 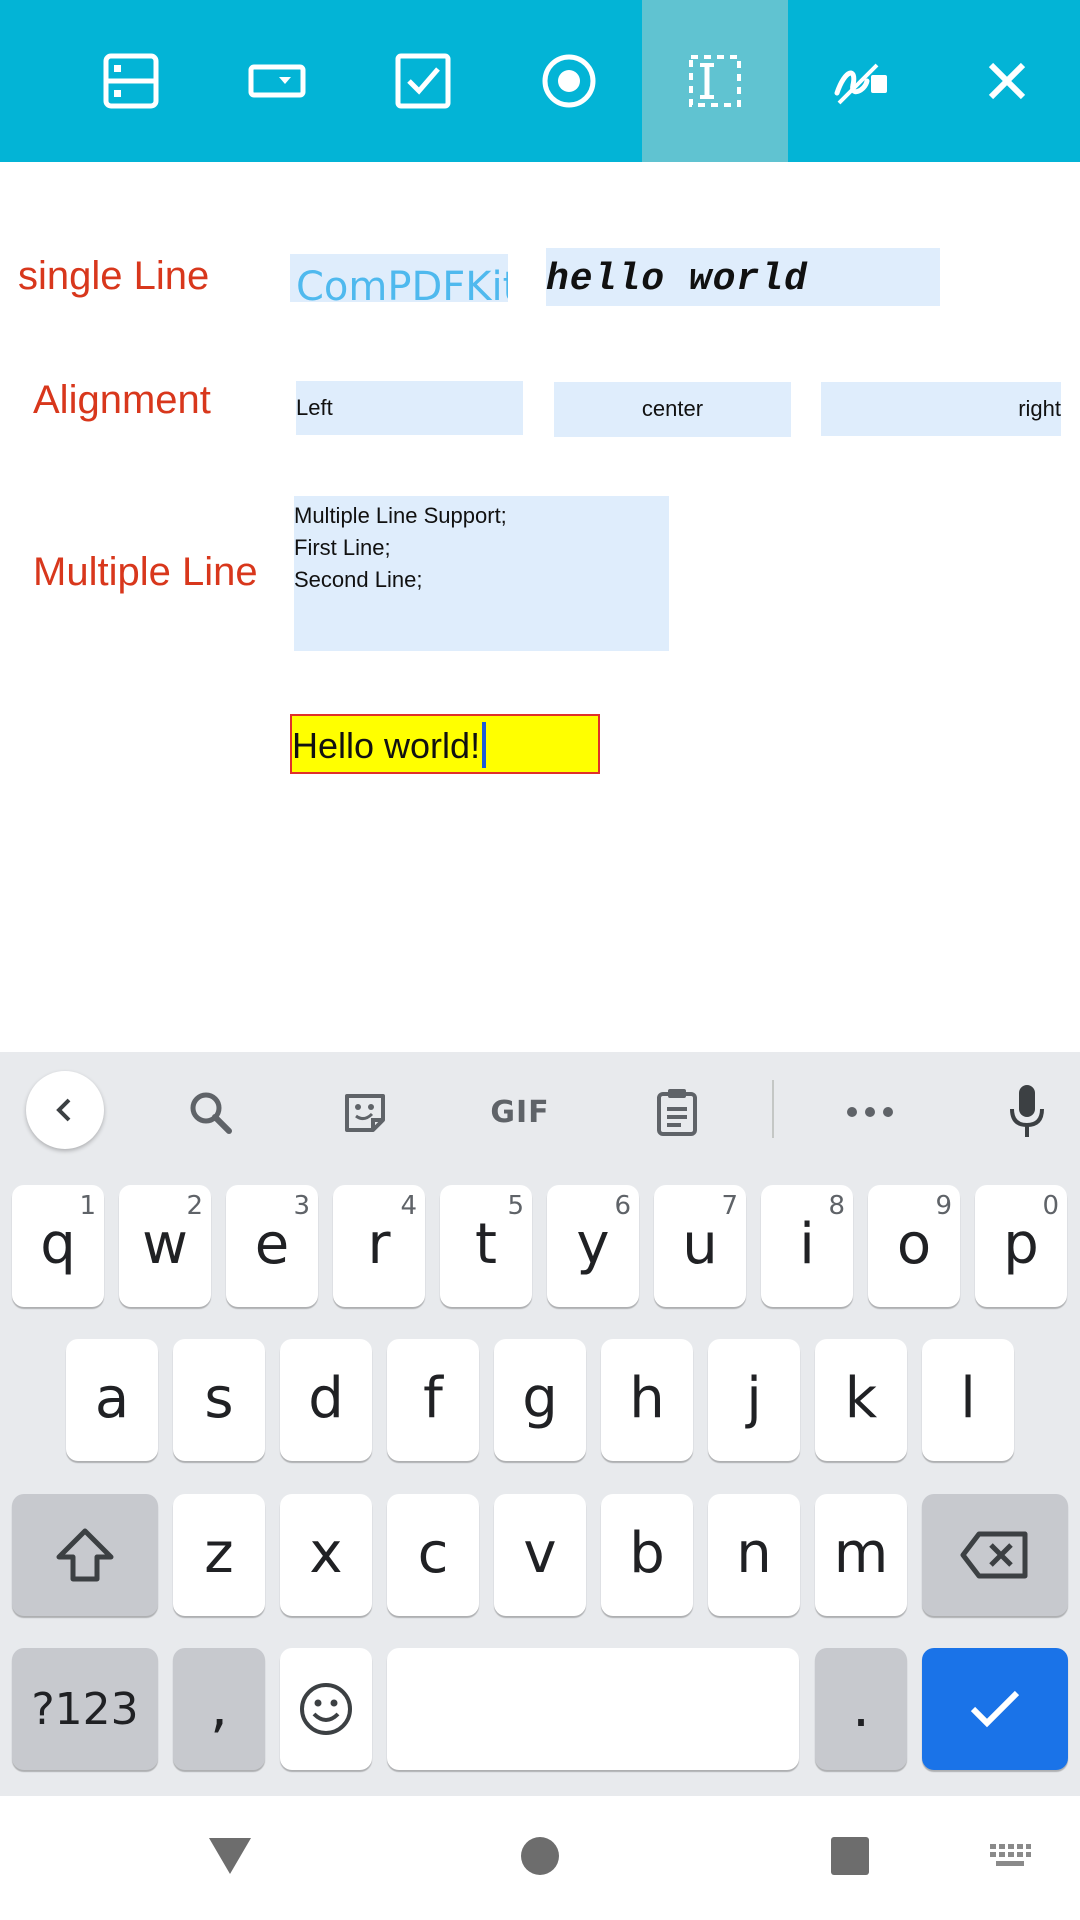 What do you see at coordinates (754, 1400) in the screenshot?
I see `key-j: j` at bounding box center [754, 1400].